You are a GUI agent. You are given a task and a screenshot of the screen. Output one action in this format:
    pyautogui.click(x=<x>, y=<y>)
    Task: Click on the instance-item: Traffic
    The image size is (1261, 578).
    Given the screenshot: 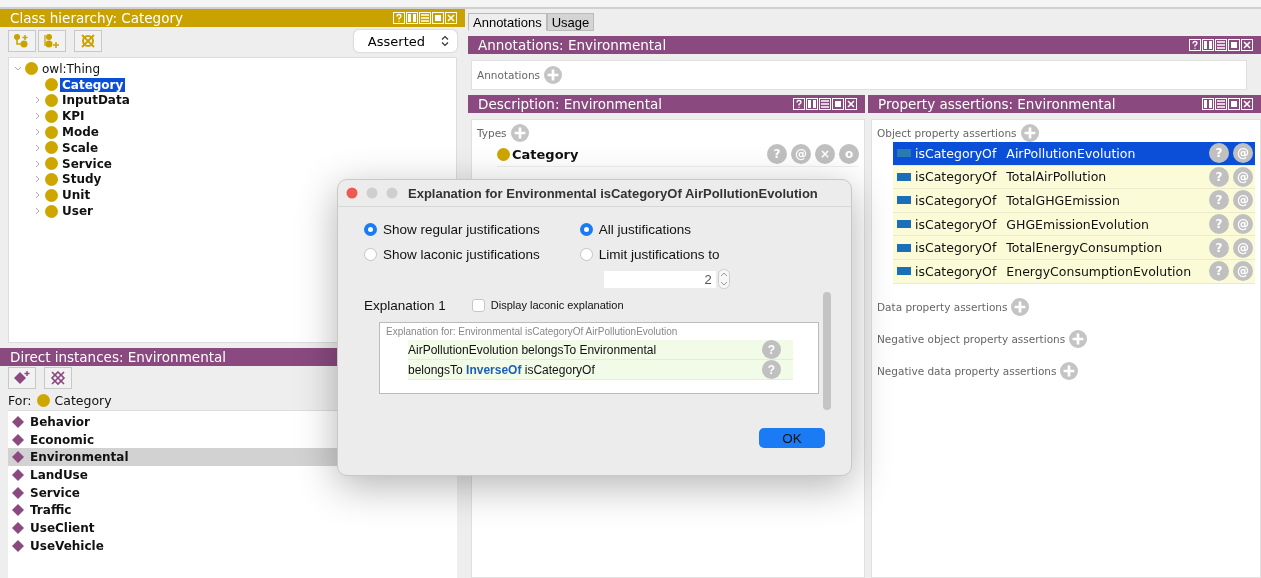 What is the action you would take?
    pyautogui.click(x=232, y=510)
    